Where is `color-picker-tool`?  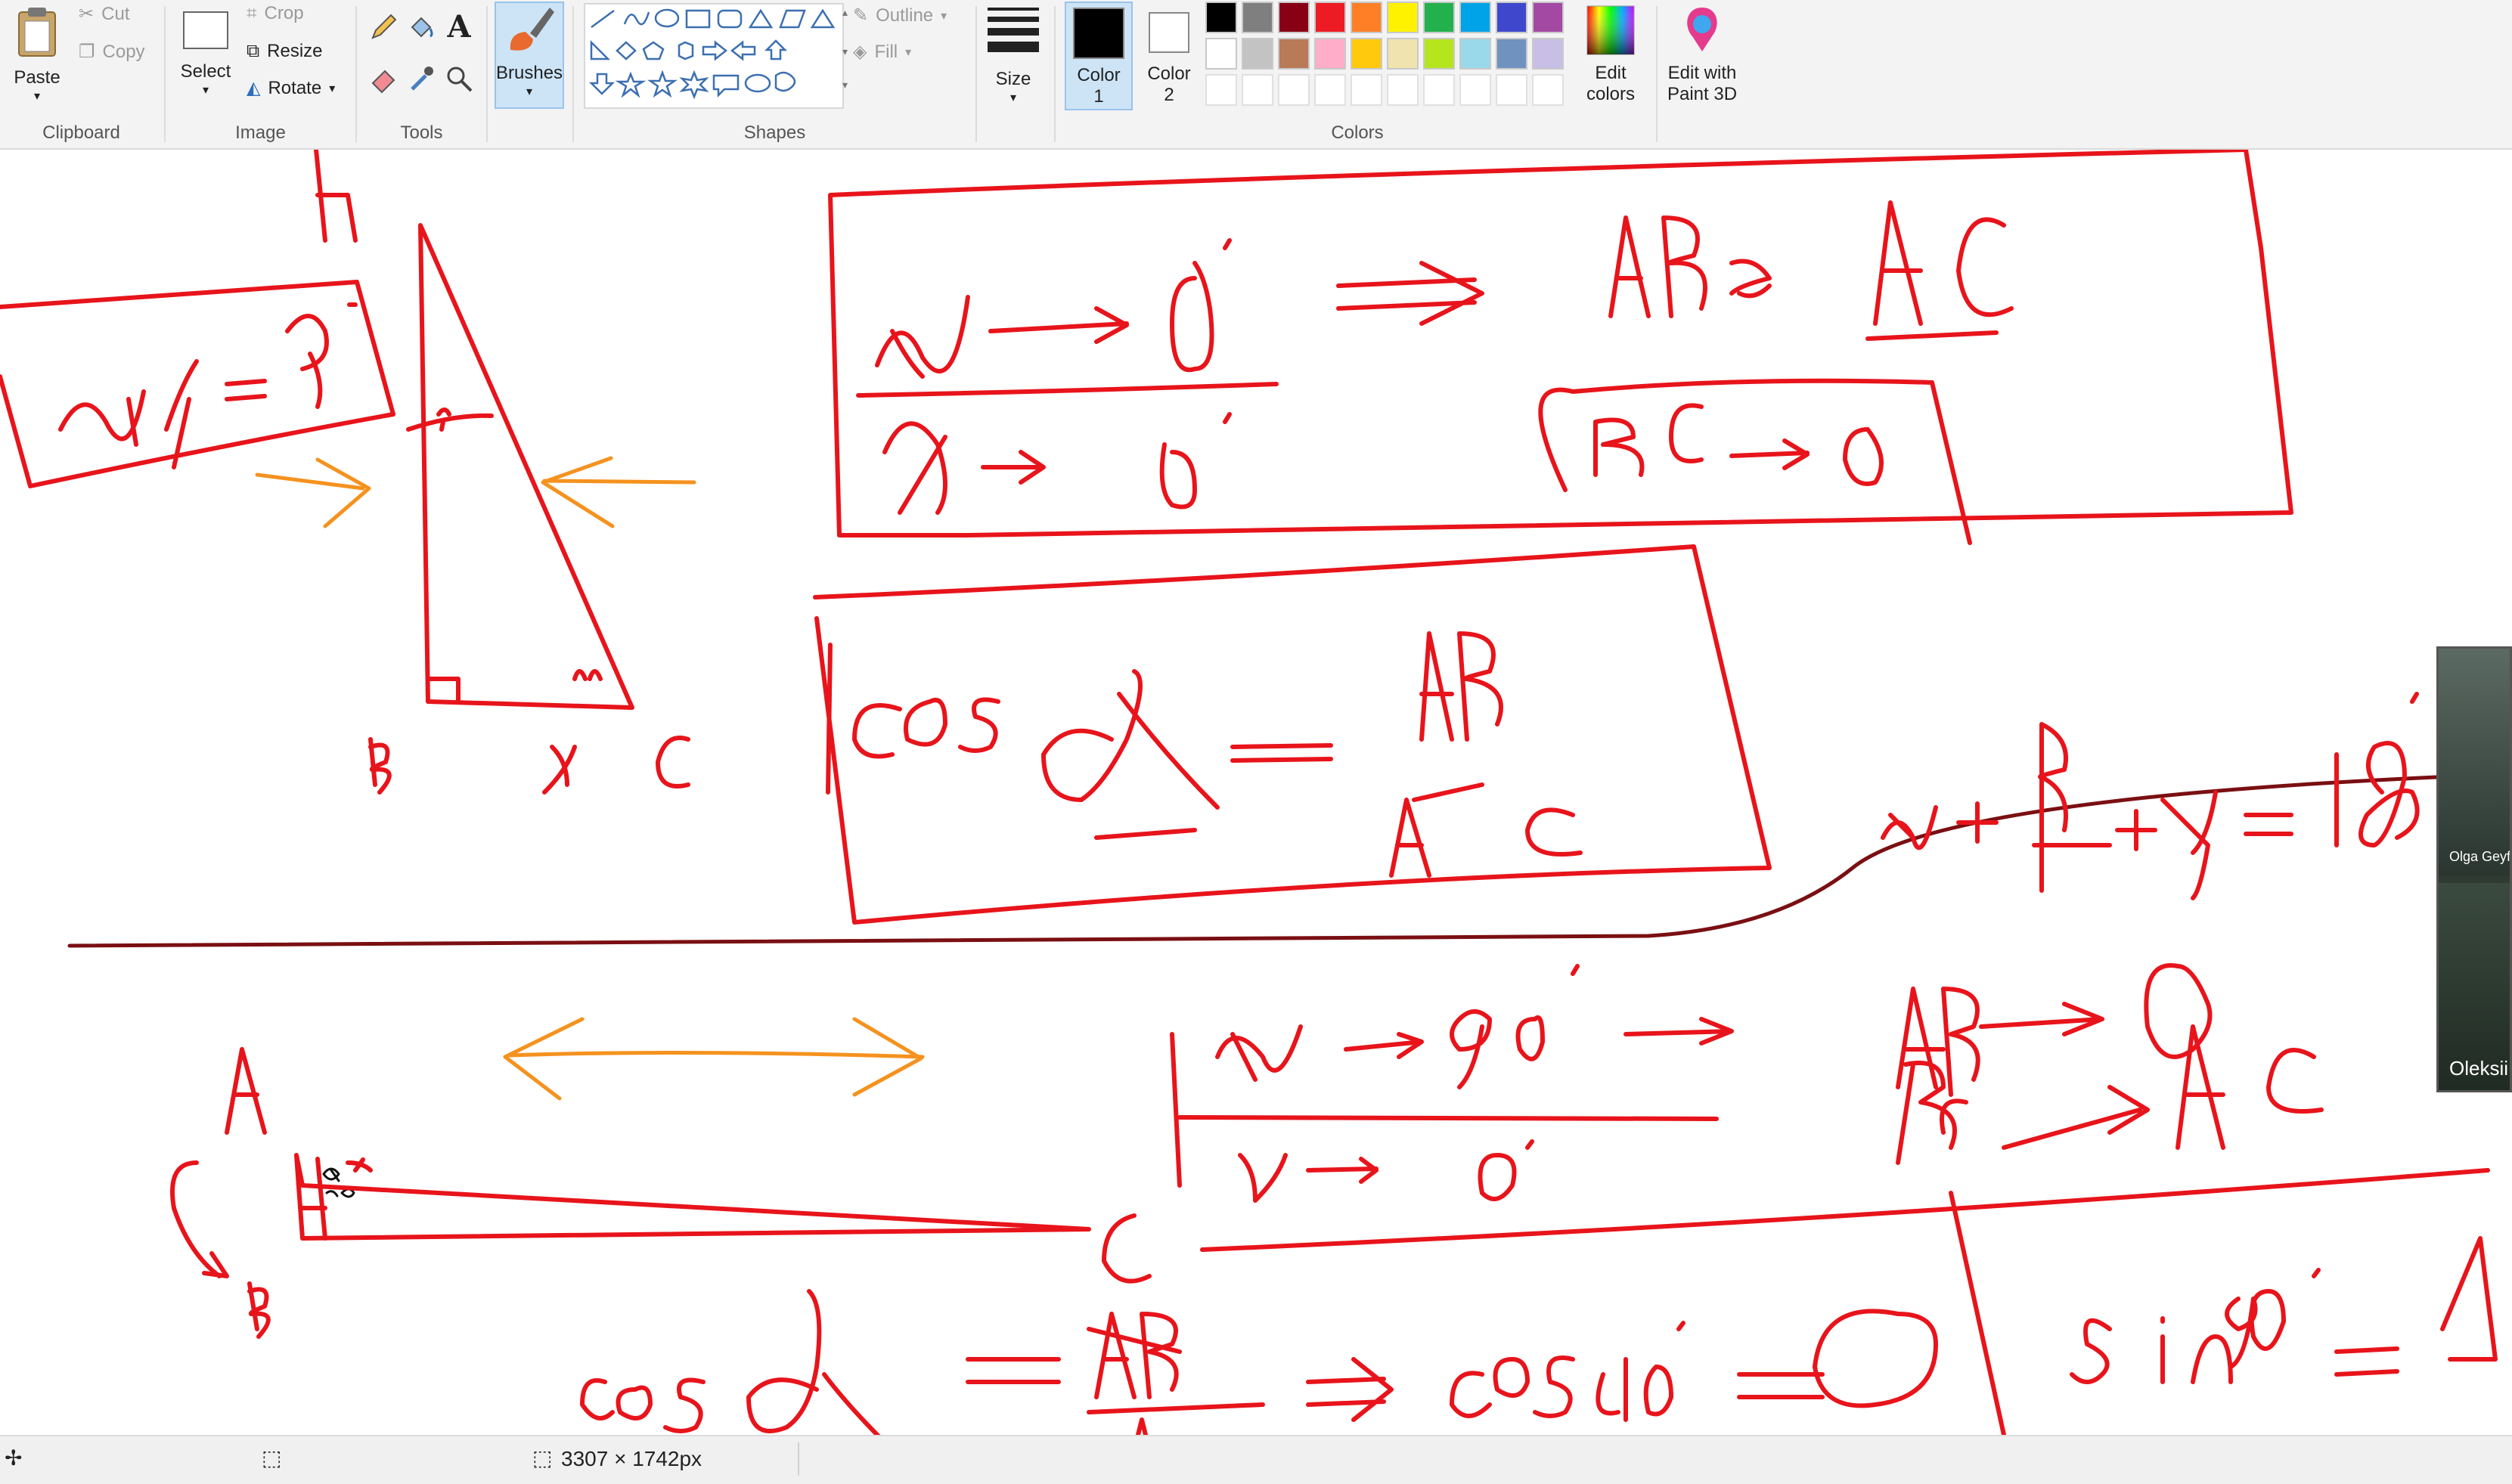 color-picker-tool is located at coordinates (422, 80).